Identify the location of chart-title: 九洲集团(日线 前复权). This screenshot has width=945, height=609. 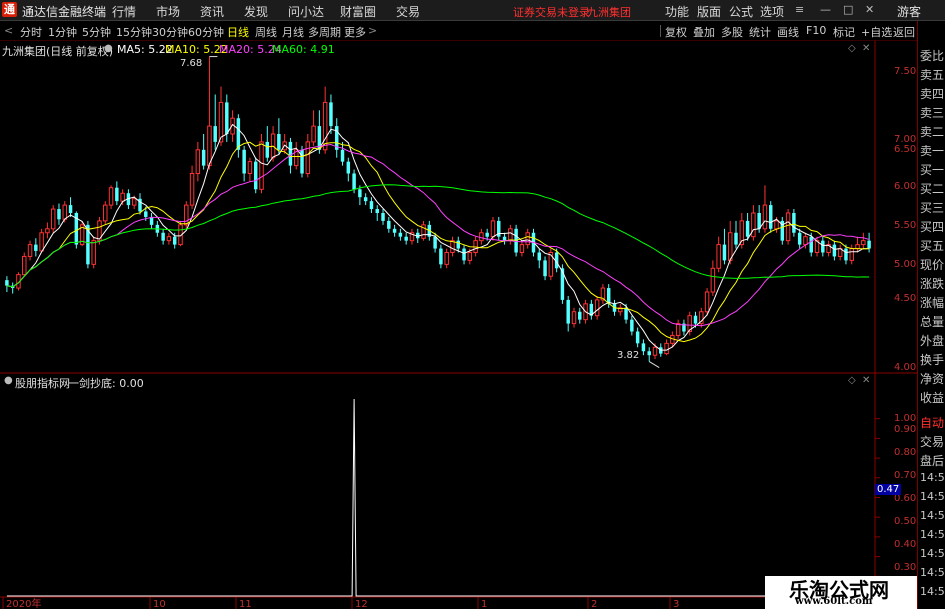
(58, 51).